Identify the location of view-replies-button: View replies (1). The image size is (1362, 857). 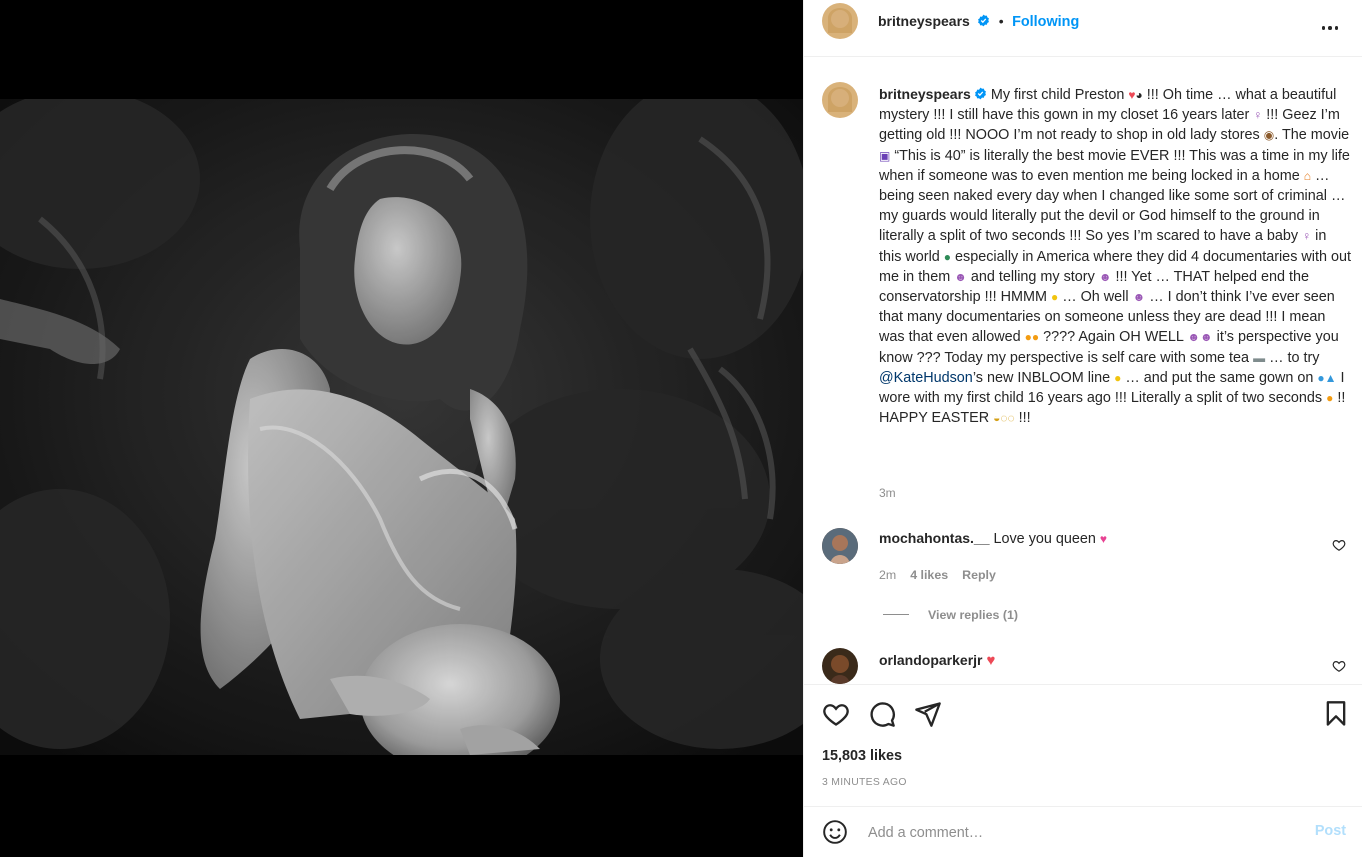
(973, 615).